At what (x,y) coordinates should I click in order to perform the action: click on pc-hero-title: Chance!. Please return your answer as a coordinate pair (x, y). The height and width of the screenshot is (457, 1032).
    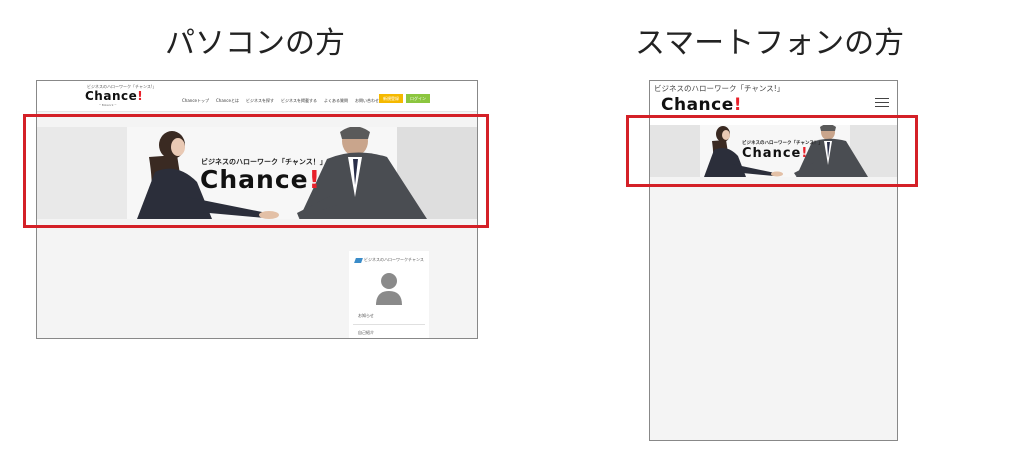
    Looking at the image, I should click on (260, 179).